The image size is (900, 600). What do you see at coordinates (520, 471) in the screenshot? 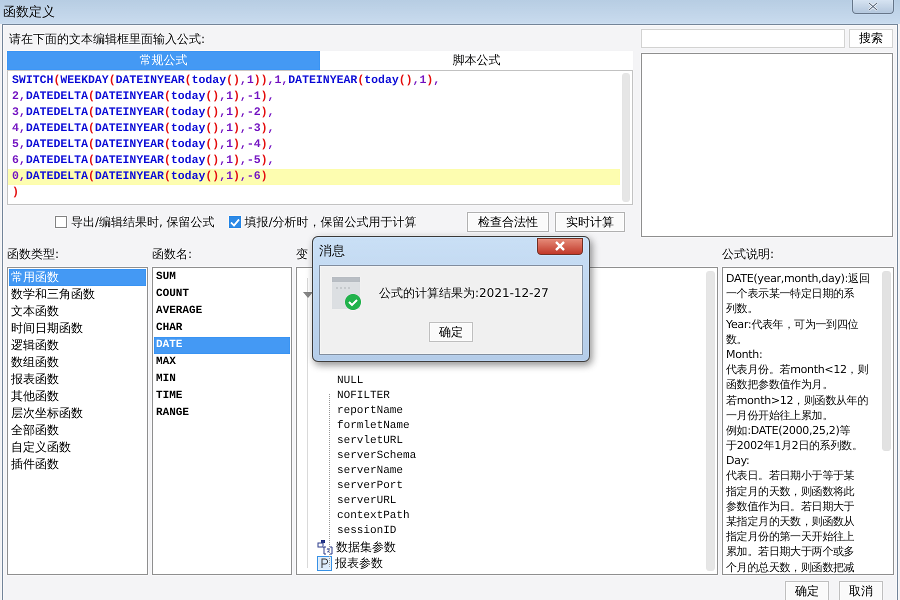
I see `tree-item: serverName` at bounding box center [520, 471].